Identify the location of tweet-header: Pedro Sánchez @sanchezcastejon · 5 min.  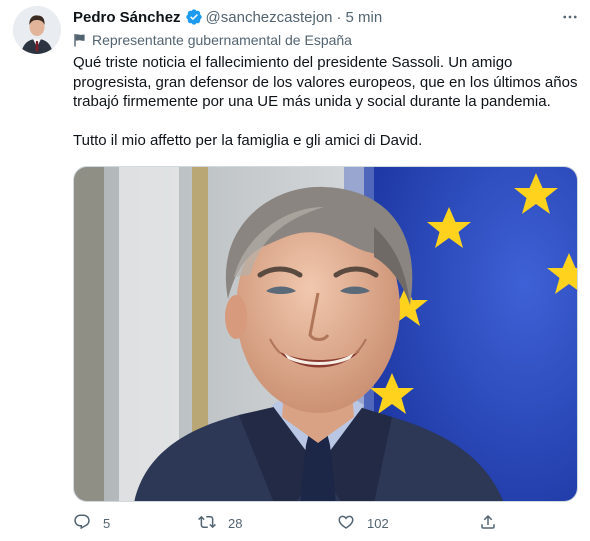
(227, 17).